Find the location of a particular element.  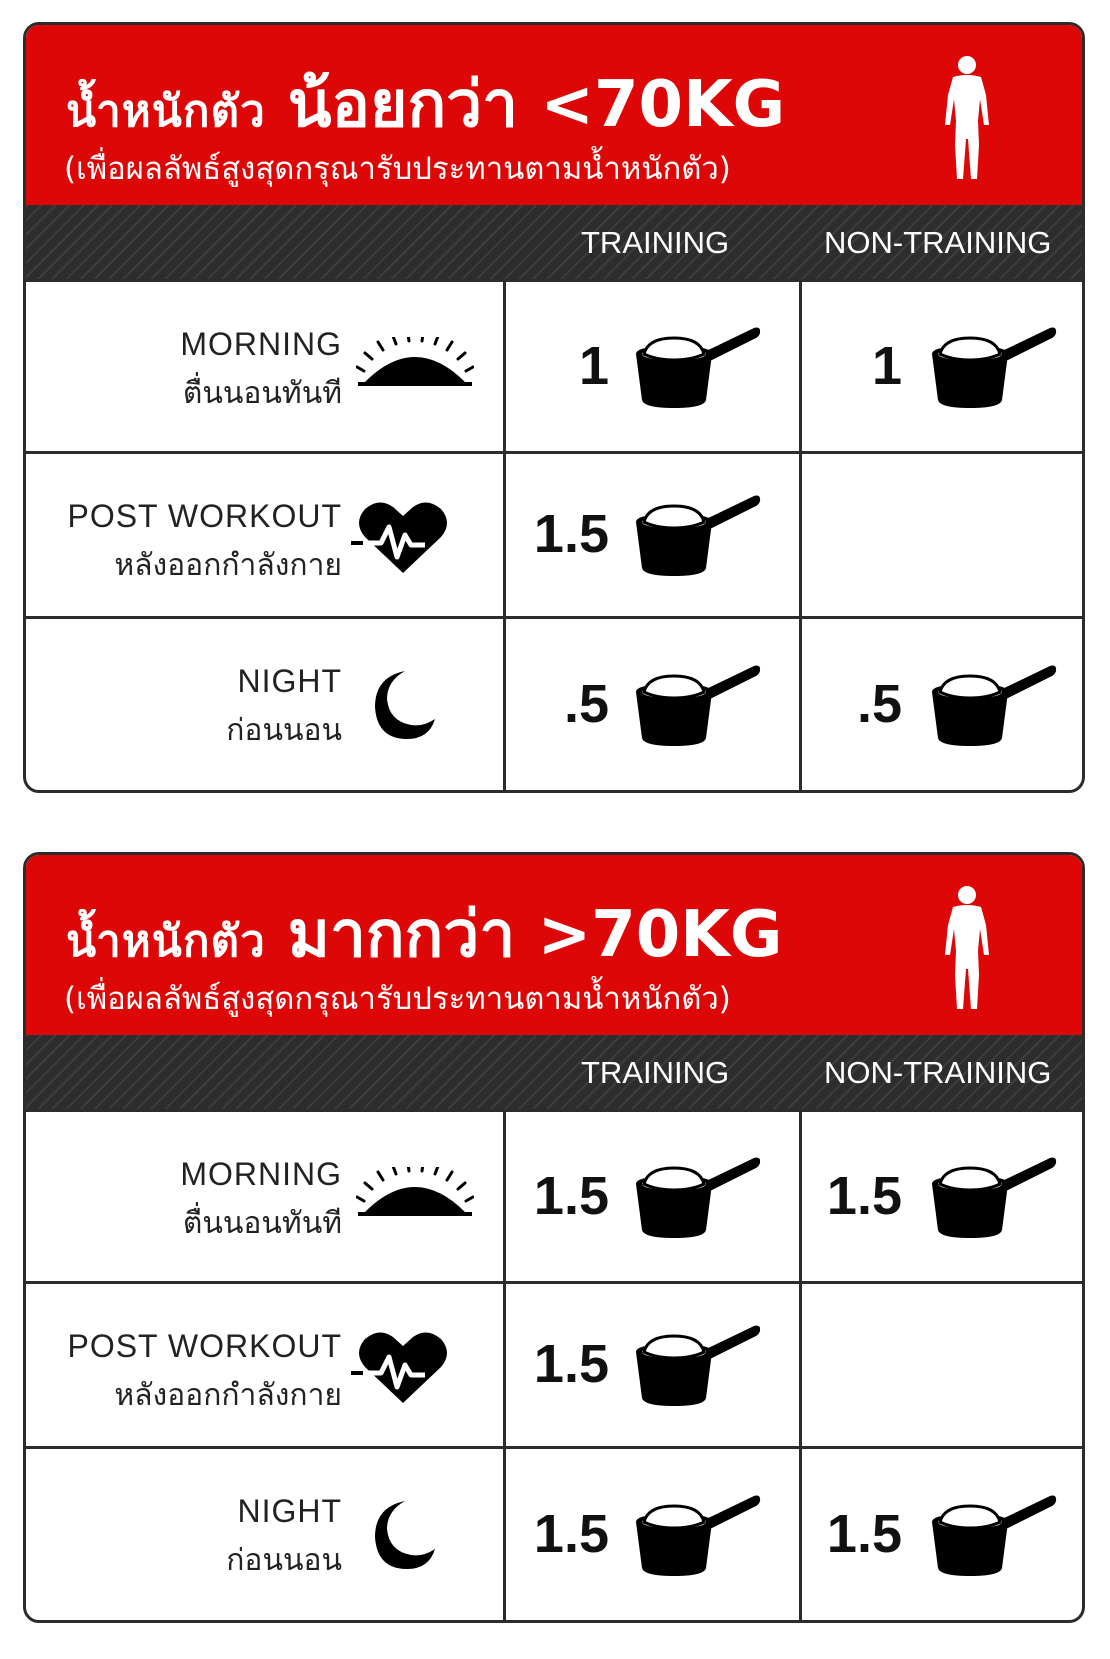

table-title: น้ำหนักตัว มากกว่า >70KG is located at coordinates (424, 934).